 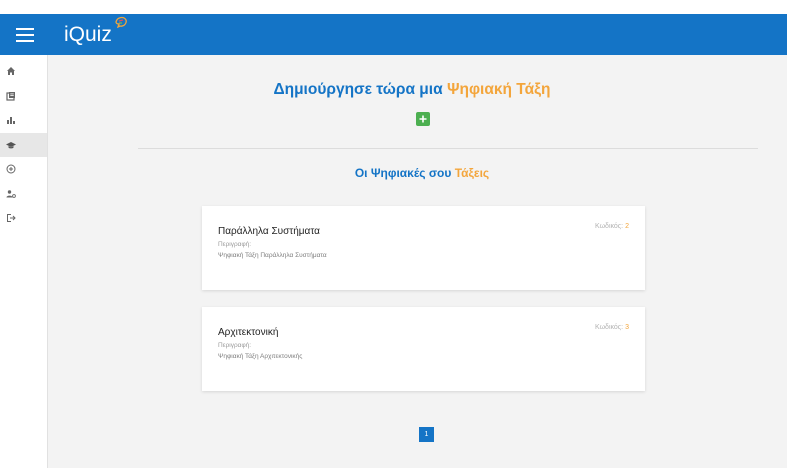 I want to click on page-title-highlight: Ψηφιακή Τάξη, so click(x=498, y=89).